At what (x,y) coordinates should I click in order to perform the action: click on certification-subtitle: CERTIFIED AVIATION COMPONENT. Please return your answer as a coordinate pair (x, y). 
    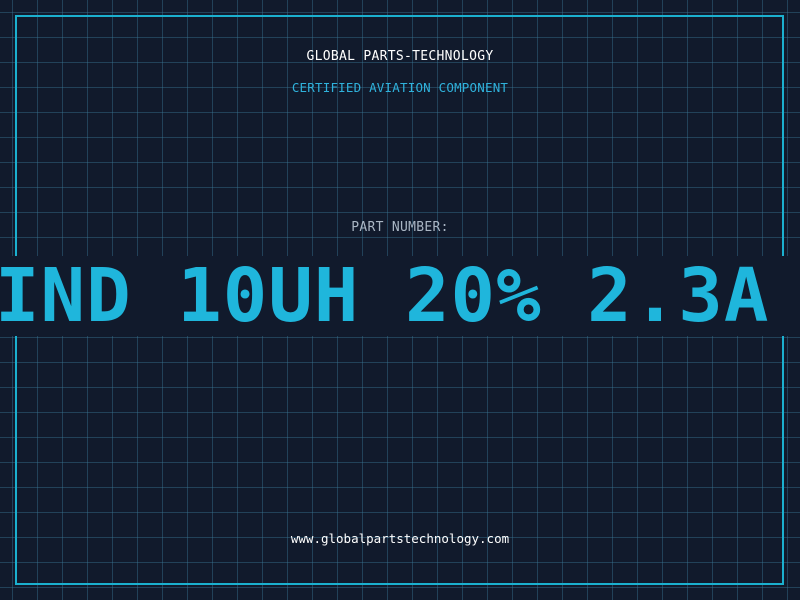
    Looking at the image, I should click on (400, 87).